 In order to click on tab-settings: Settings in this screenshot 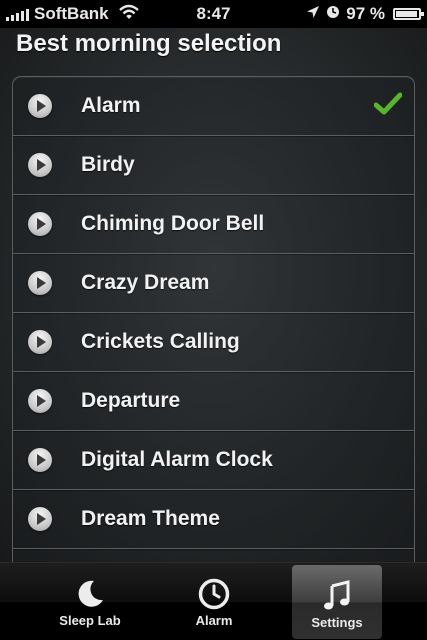, I will do `click(337, 602)`.